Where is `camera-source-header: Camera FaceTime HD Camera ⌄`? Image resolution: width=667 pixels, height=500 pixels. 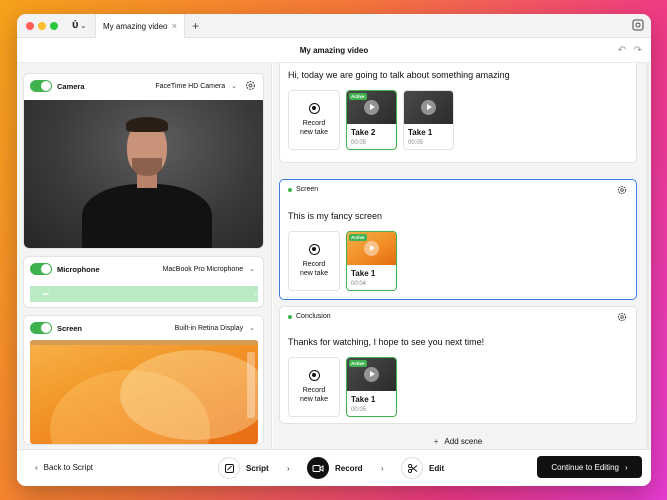 camera-source-header: Camera FaceTime HD Camera ⌄ is located at coordinates (143, 86).